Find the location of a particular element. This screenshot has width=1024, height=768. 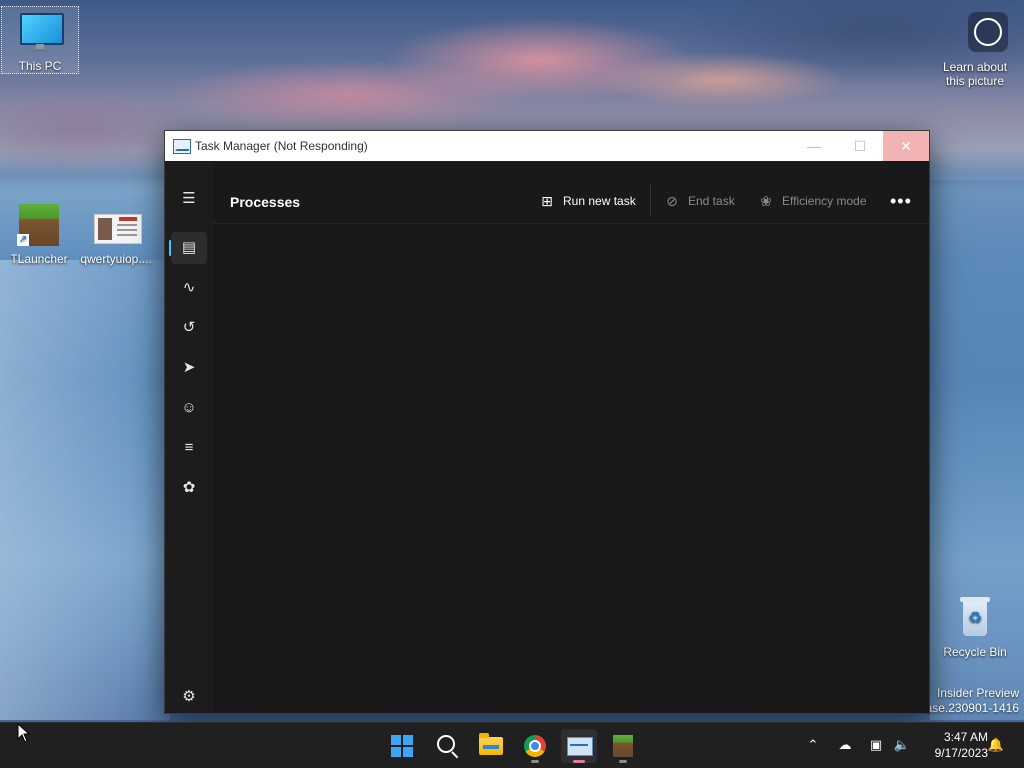

app-history-icon: ↺ is located at coordinates (189, 328).